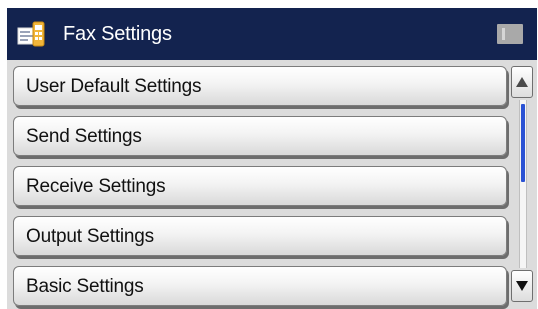 Image resolution: width=538 pixels, height=309 pixels. Describe the element at coordinates (114, 86) in the screenshot. I see `menu-item-label: User Default Settings` at that location.